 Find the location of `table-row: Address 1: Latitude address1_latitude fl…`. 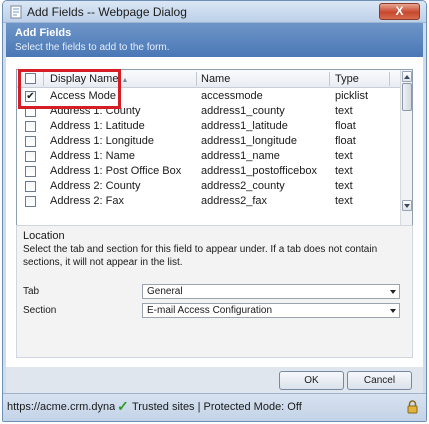

table-row: Address 1: Latitude address1_latitude fl… is located at coordinates (209, 126).